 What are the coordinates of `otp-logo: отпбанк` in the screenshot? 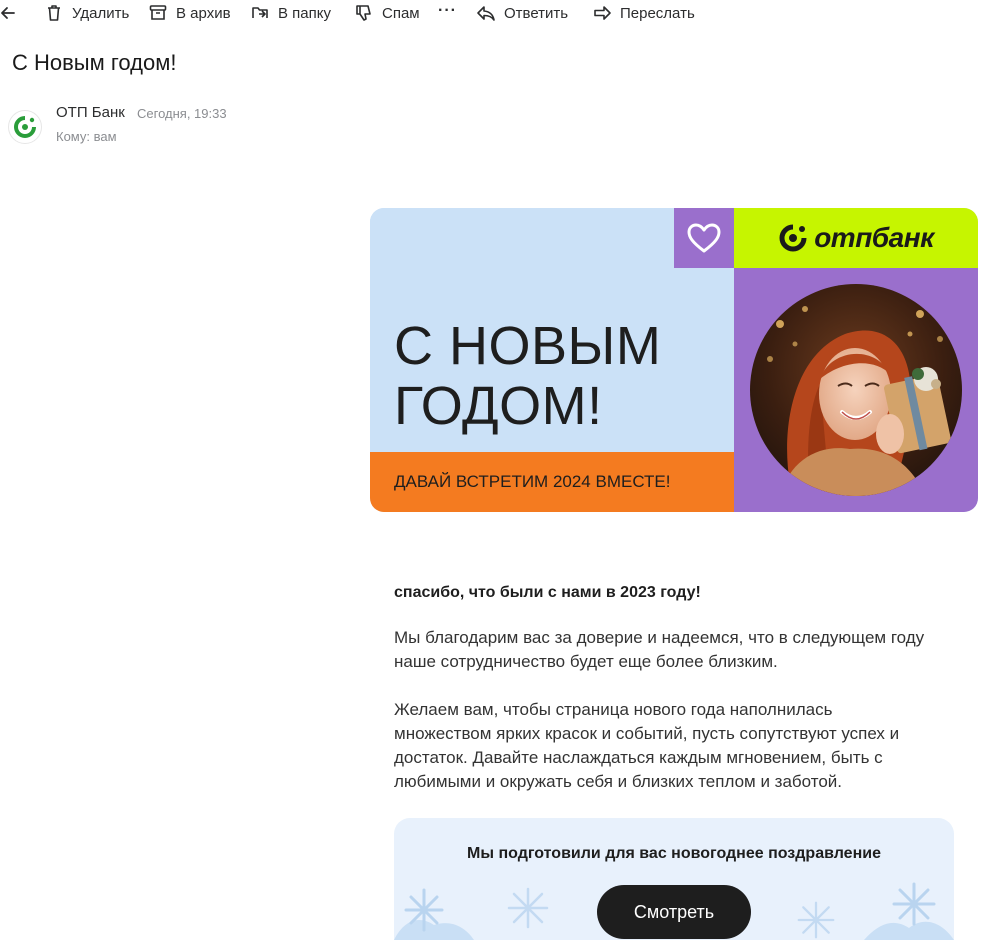 It's located at (856, 238).